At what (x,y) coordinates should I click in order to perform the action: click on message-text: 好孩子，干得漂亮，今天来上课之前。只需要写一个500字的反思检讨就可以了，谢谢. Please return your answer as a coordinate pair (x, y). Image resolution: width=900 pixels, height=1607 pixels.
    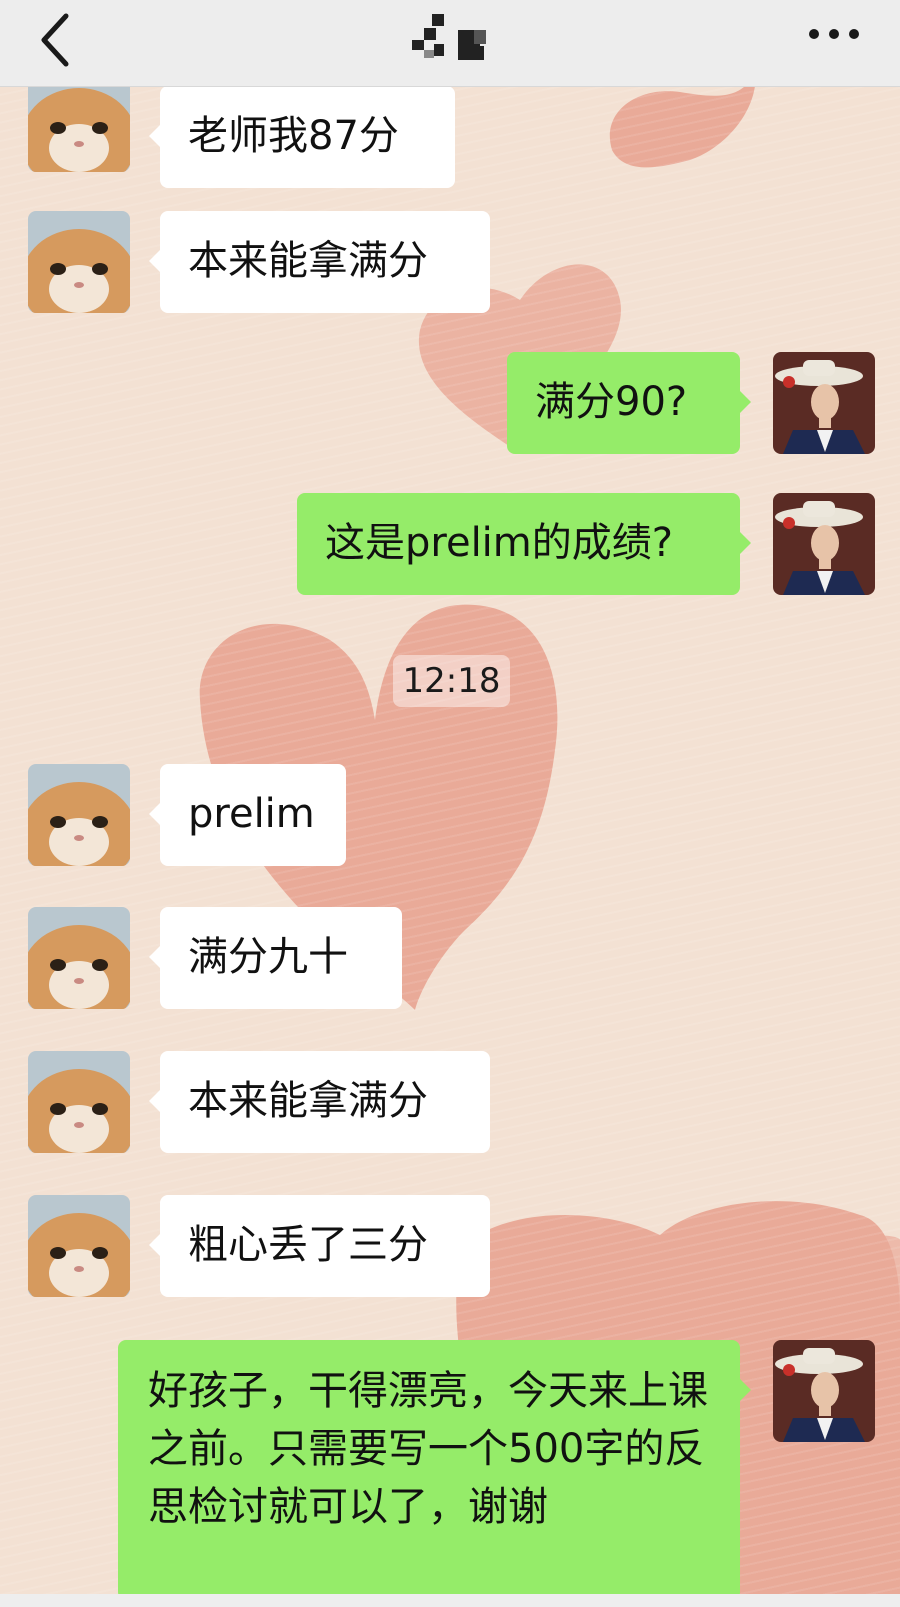
    Looking at the image, I should click on (428, 1449).